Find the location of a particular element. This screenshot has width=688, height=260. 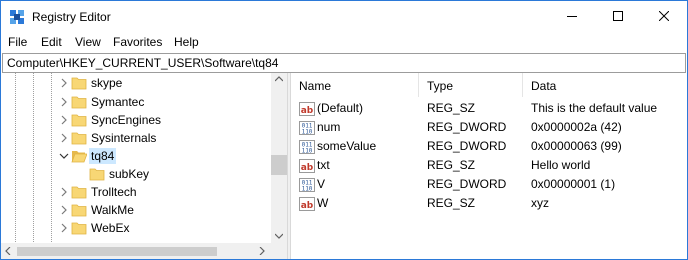

value-data: Hello world is located at coordinates (561, 165).